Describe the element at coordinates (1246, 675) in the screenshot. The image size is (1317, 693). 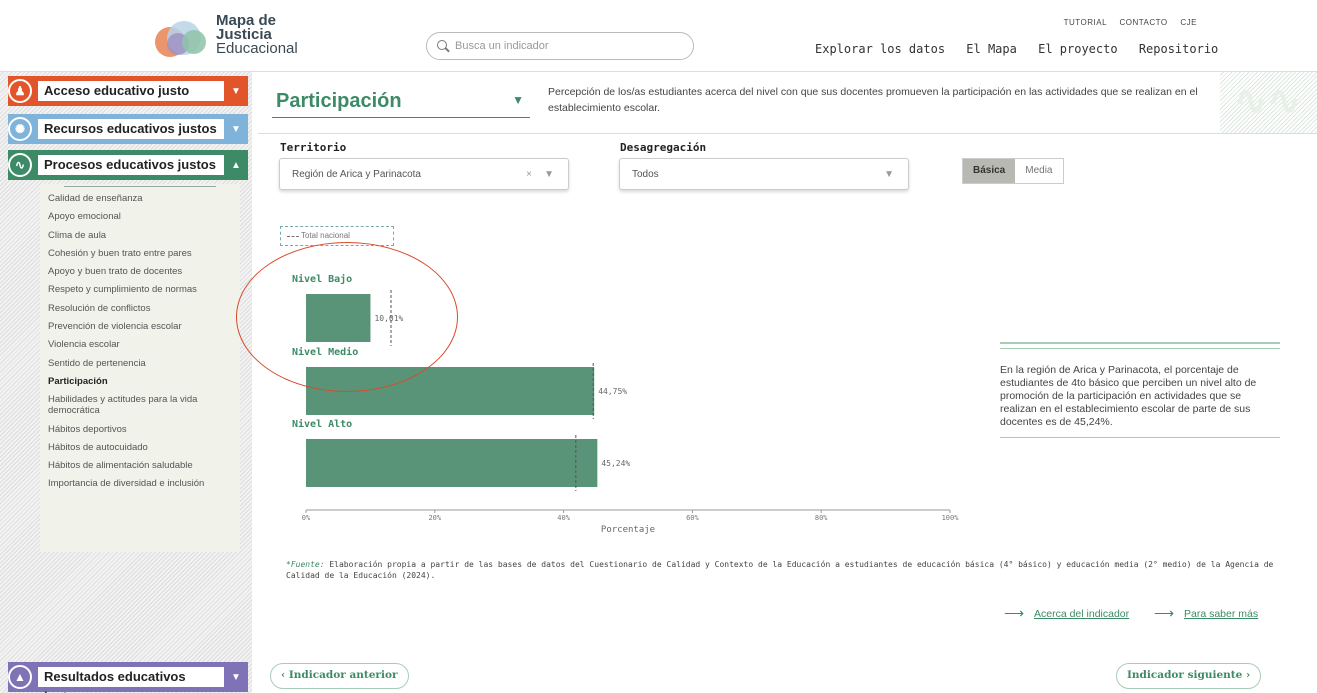
I see `chevron-right-icon: ›` at that location.